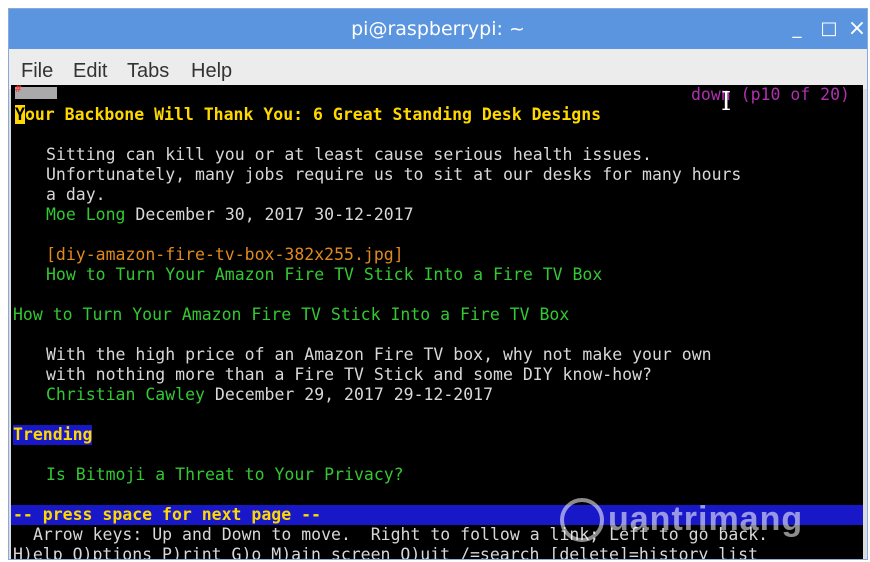  Describe the element at coordinates (225, 475) in the screenshot. I see `trending-link: Is Bitmoji a Threat to Your Privacy?` at that location.